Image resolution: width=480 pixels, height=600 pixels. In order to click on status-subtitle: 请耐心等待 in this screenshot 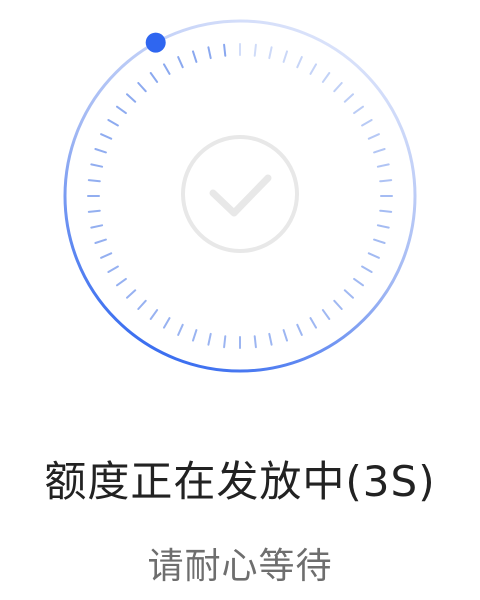, I will do `click(240, 566)`.